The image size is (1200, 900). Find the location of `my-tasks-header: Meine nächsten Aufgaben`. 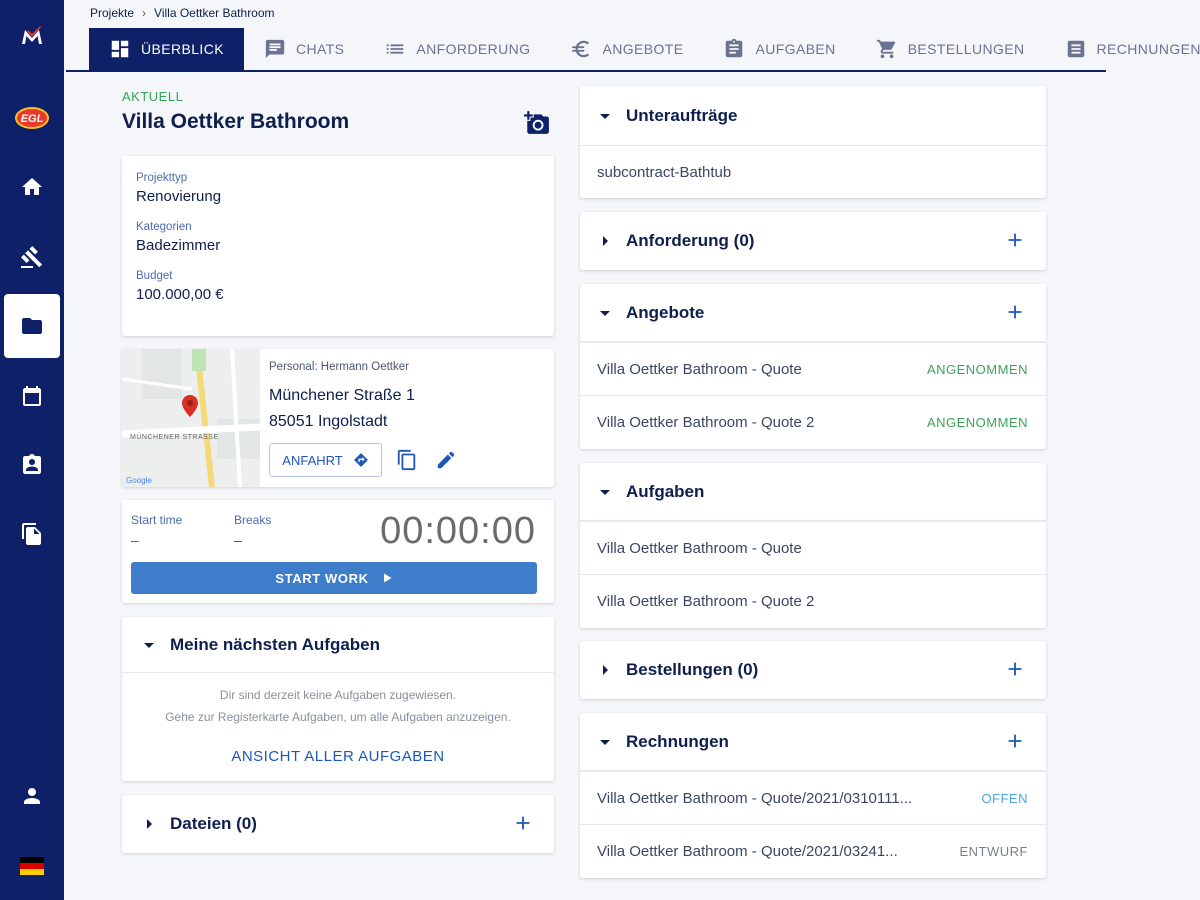

my-tasks-header: Meine nächsten Aufgaben is located at coordinates (338, 645).